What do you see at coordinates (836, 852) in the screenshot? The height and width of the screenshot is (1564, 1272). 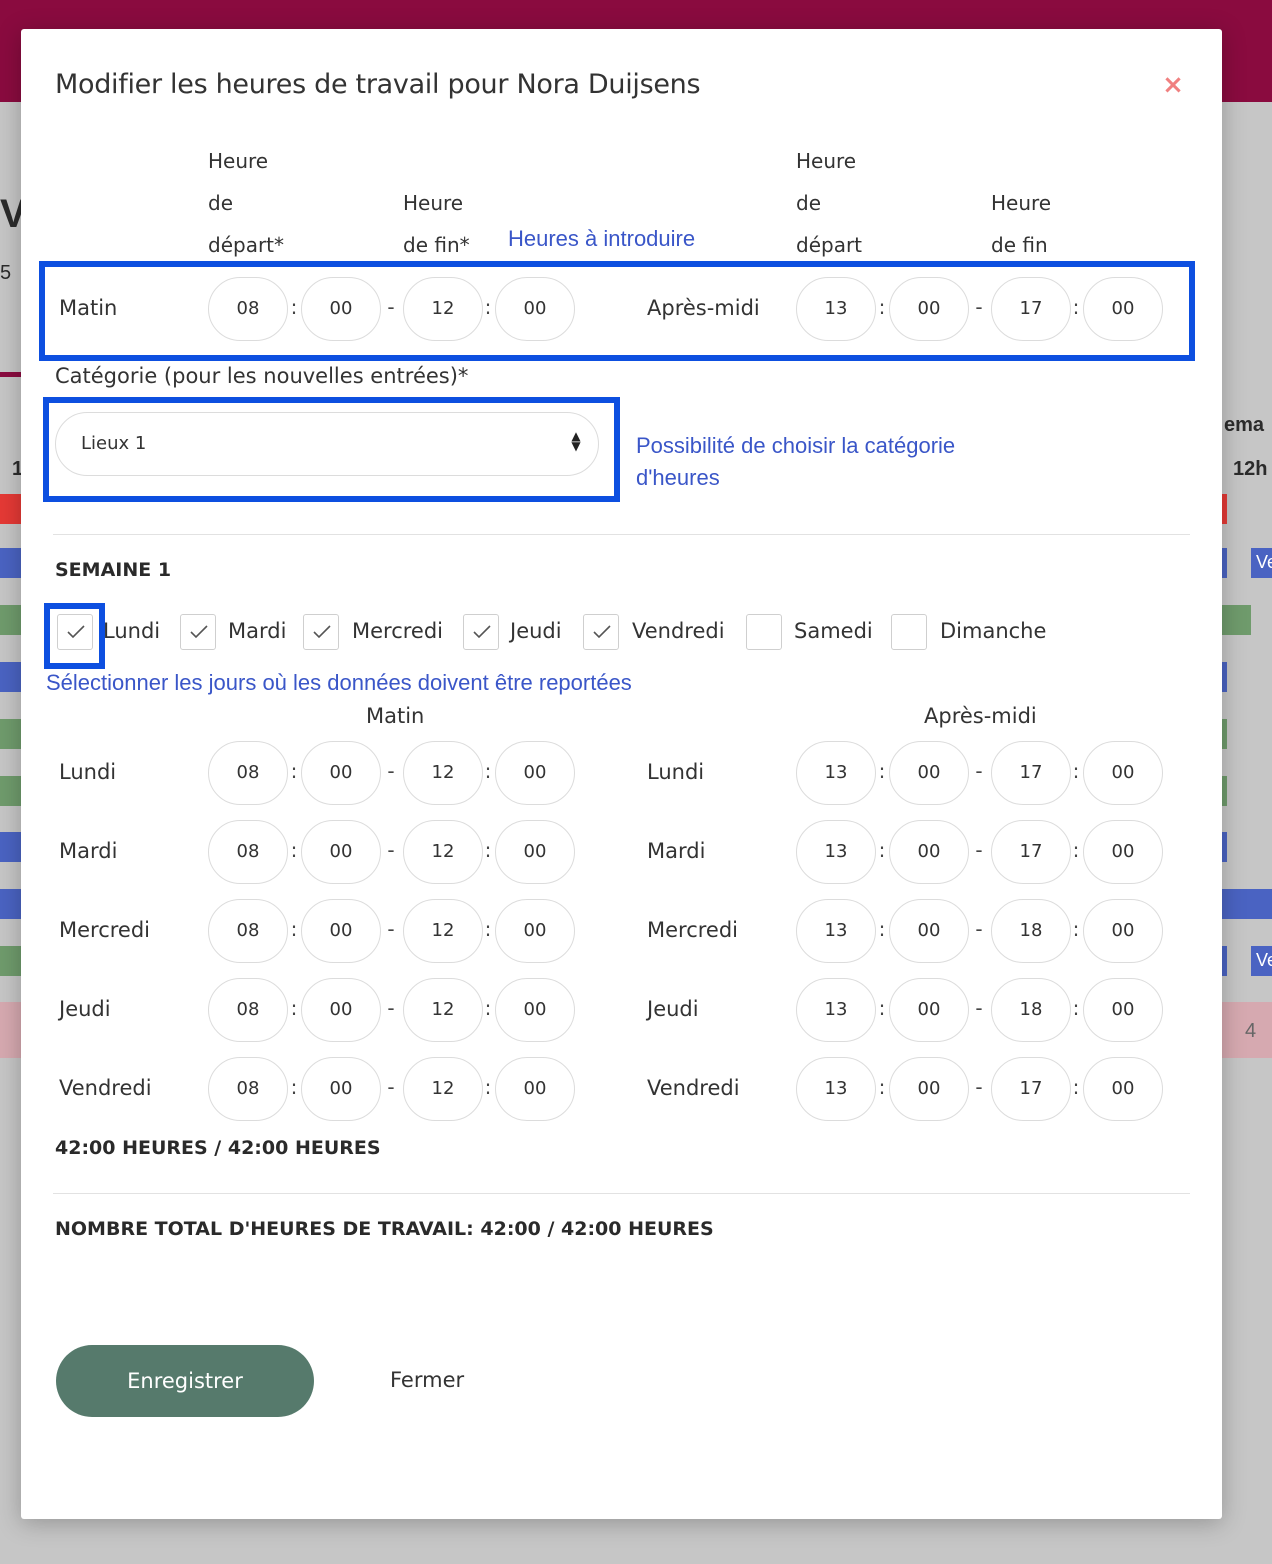 I see `mardi-afternoon-start-hour-input: 13` at bounding box center [836, 852].